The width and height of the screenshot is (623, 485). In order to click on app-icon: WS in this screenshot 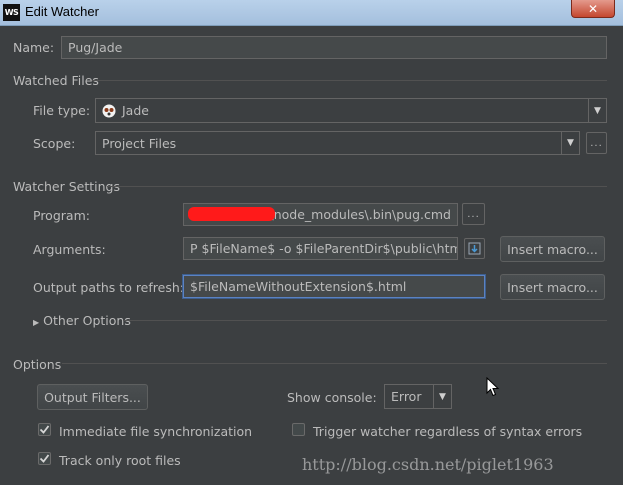, I will do `click(11, 12)`.